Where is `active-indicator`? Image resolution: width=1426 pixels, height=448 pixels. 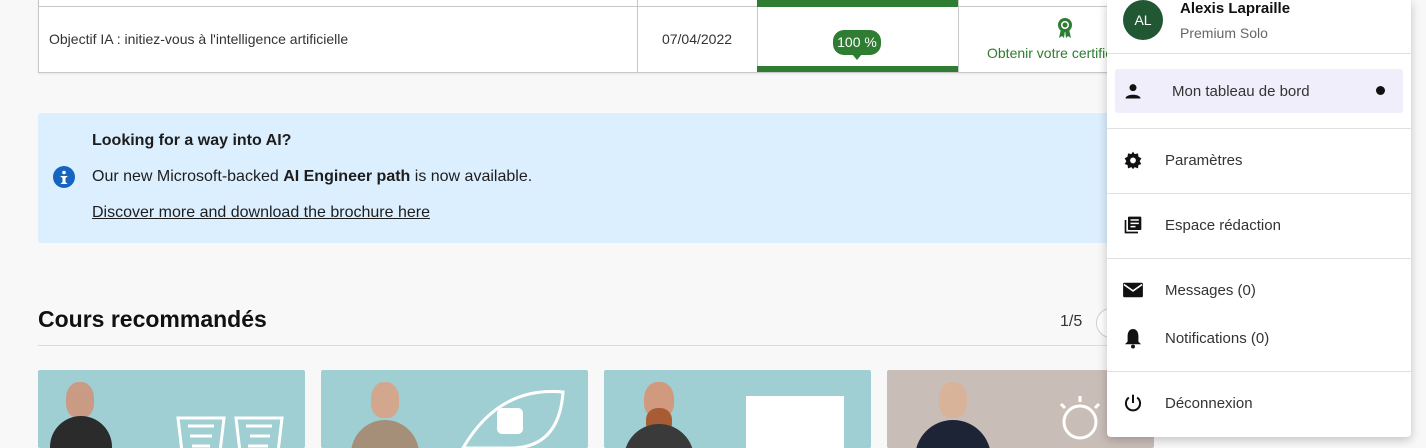
active-indicator is located at coordinates (1380, 90).